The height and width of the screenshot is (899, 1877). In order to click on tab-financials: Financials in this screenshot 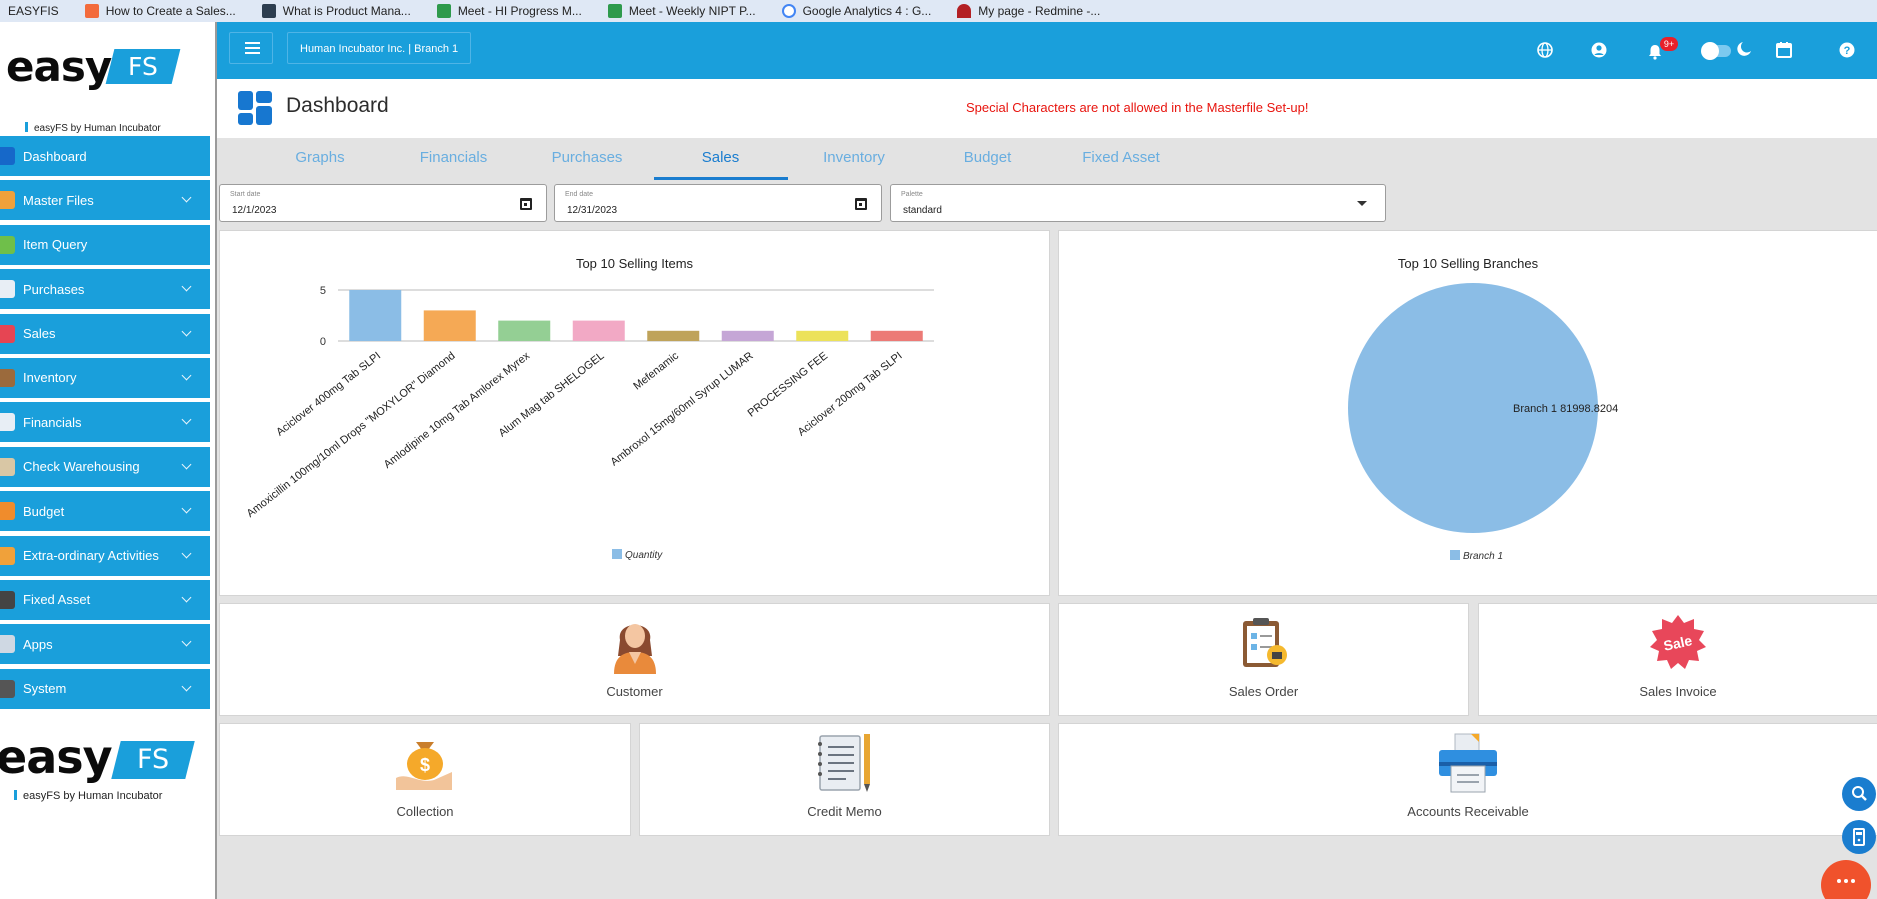, I will do `click(454, 158)`.